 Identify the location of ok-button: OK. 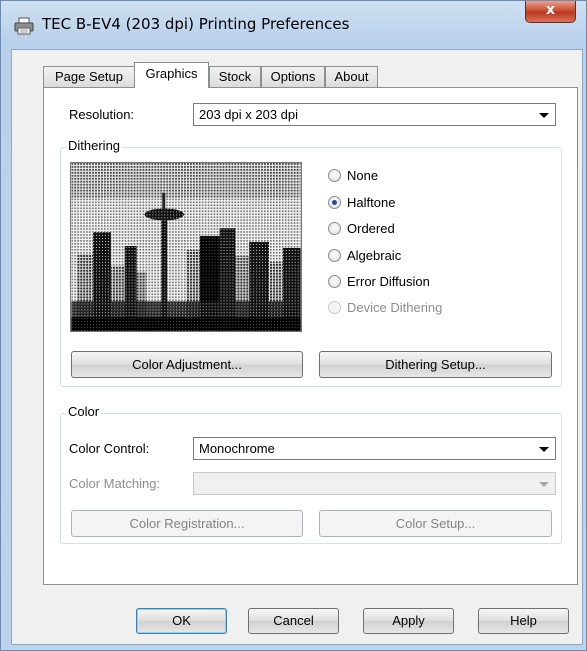
(181, 621).